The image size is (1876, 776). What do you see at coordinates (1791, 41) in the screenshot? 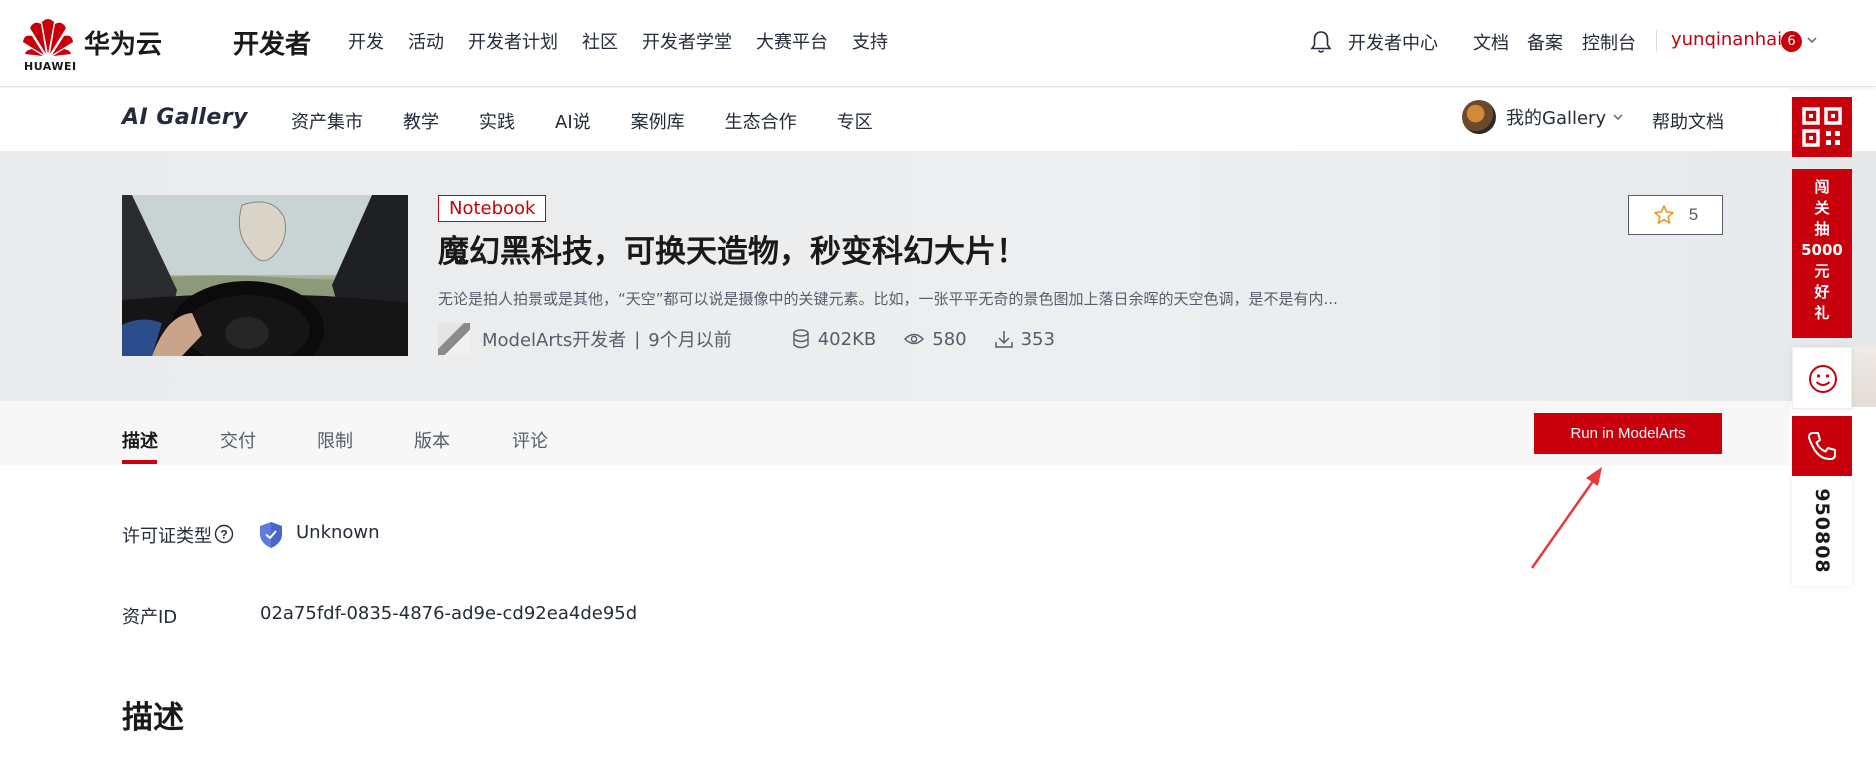
I see `notification-badge: 6` at bounding box center [1791, 41].